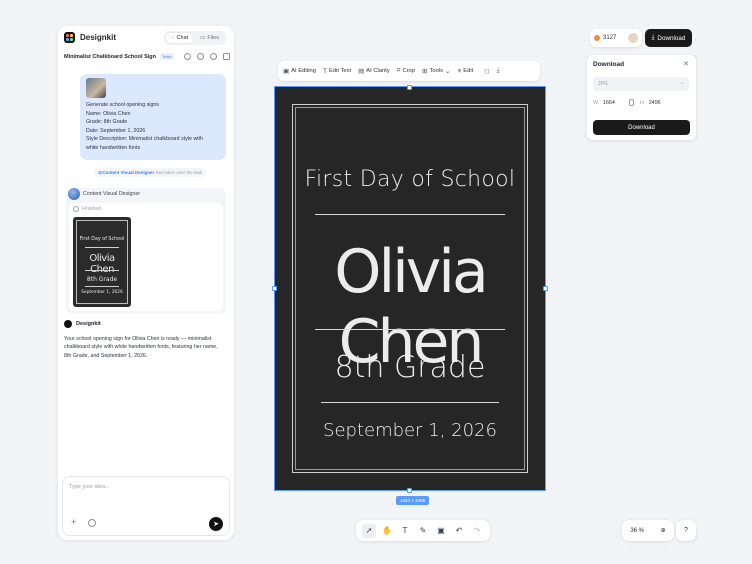 The height and width of the screenshot is (564, 752). I want to click on width-label: W, so click(595, 102).